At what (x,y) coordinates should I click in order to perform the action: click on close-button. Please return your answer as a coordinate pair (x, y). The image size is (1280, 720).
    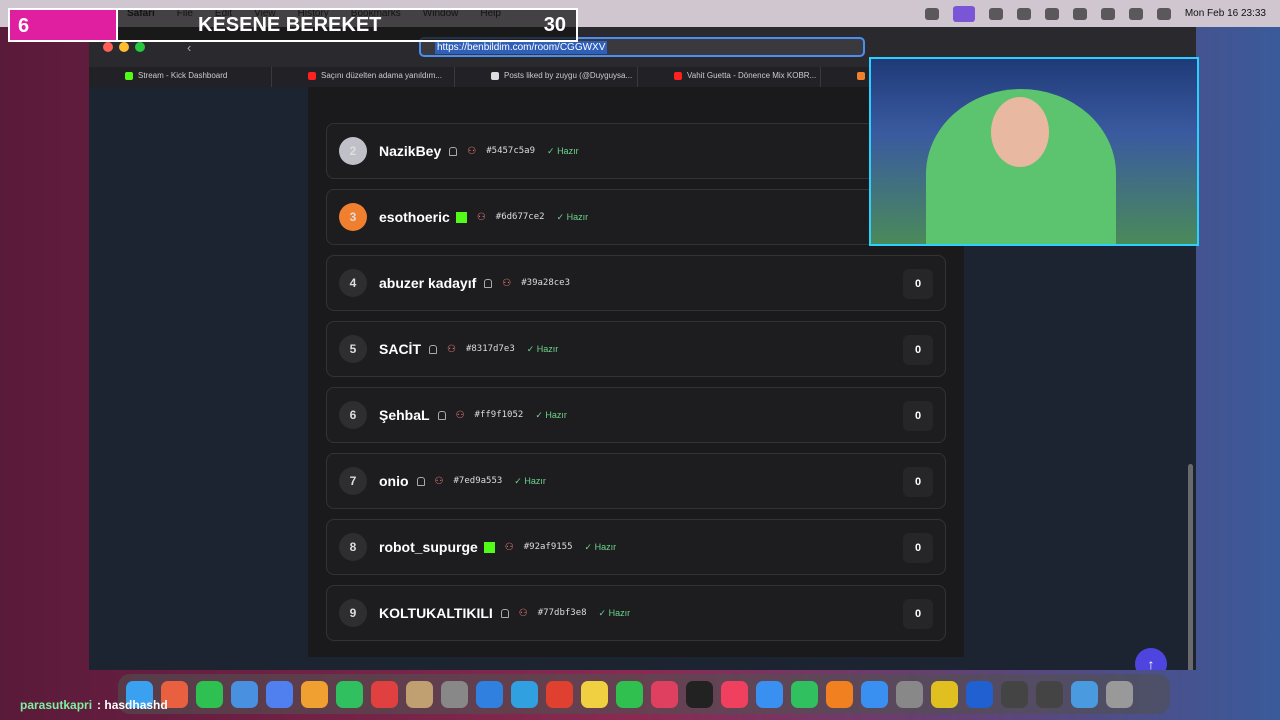
    Looking at the image, I should click on (108, 47).